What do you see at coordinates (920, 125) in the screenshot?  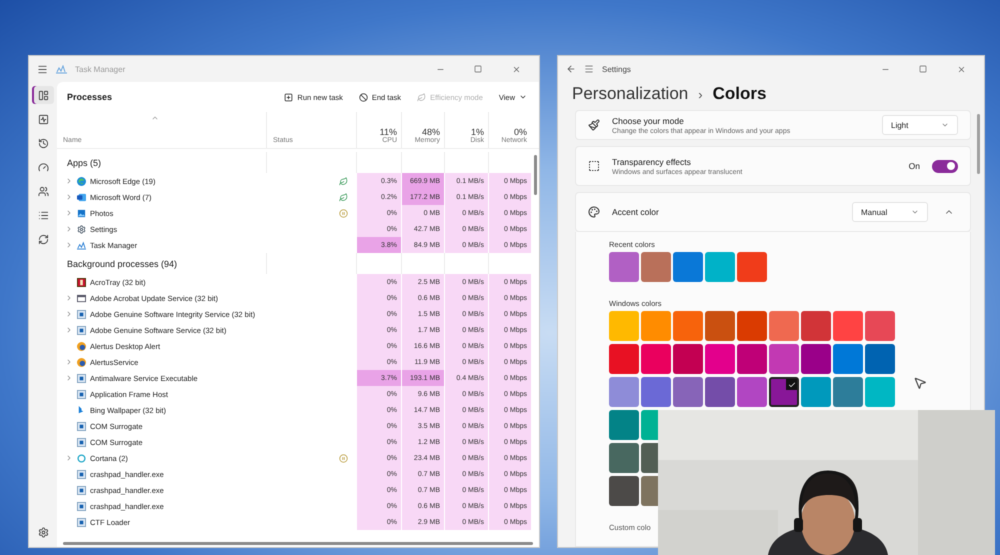 I see `mode-dropdown: Light` at bounding box center [920, 125].